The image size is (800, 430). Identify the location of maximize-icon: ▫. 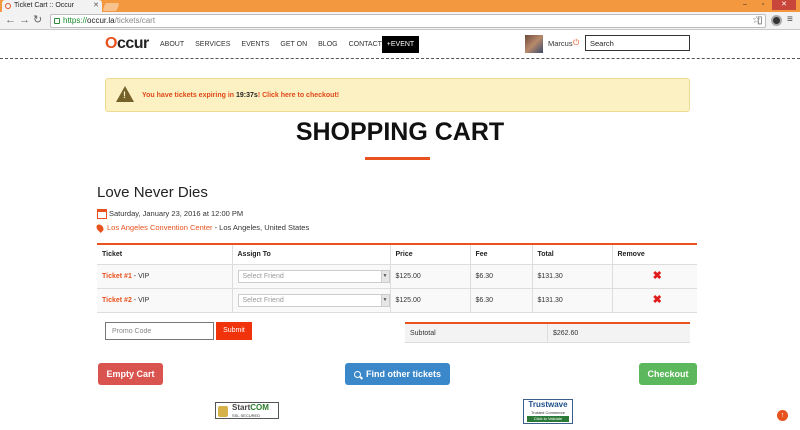
(763, 5).